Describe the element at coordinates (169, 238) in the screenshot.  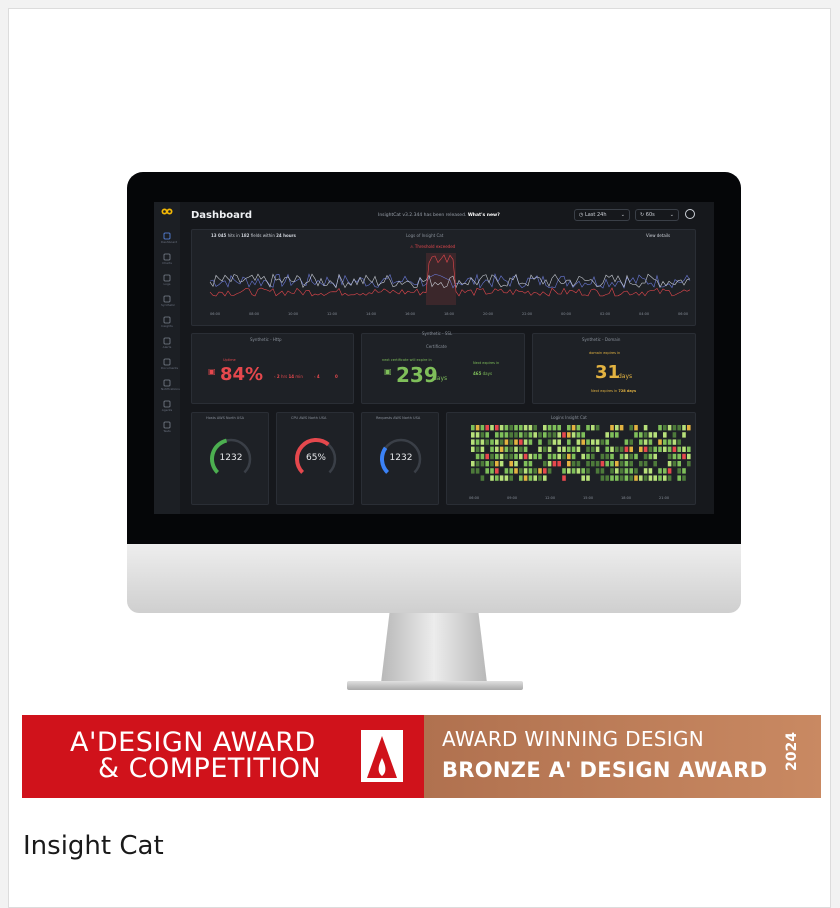
I see `sidebar-item: Dashboard` at that location.